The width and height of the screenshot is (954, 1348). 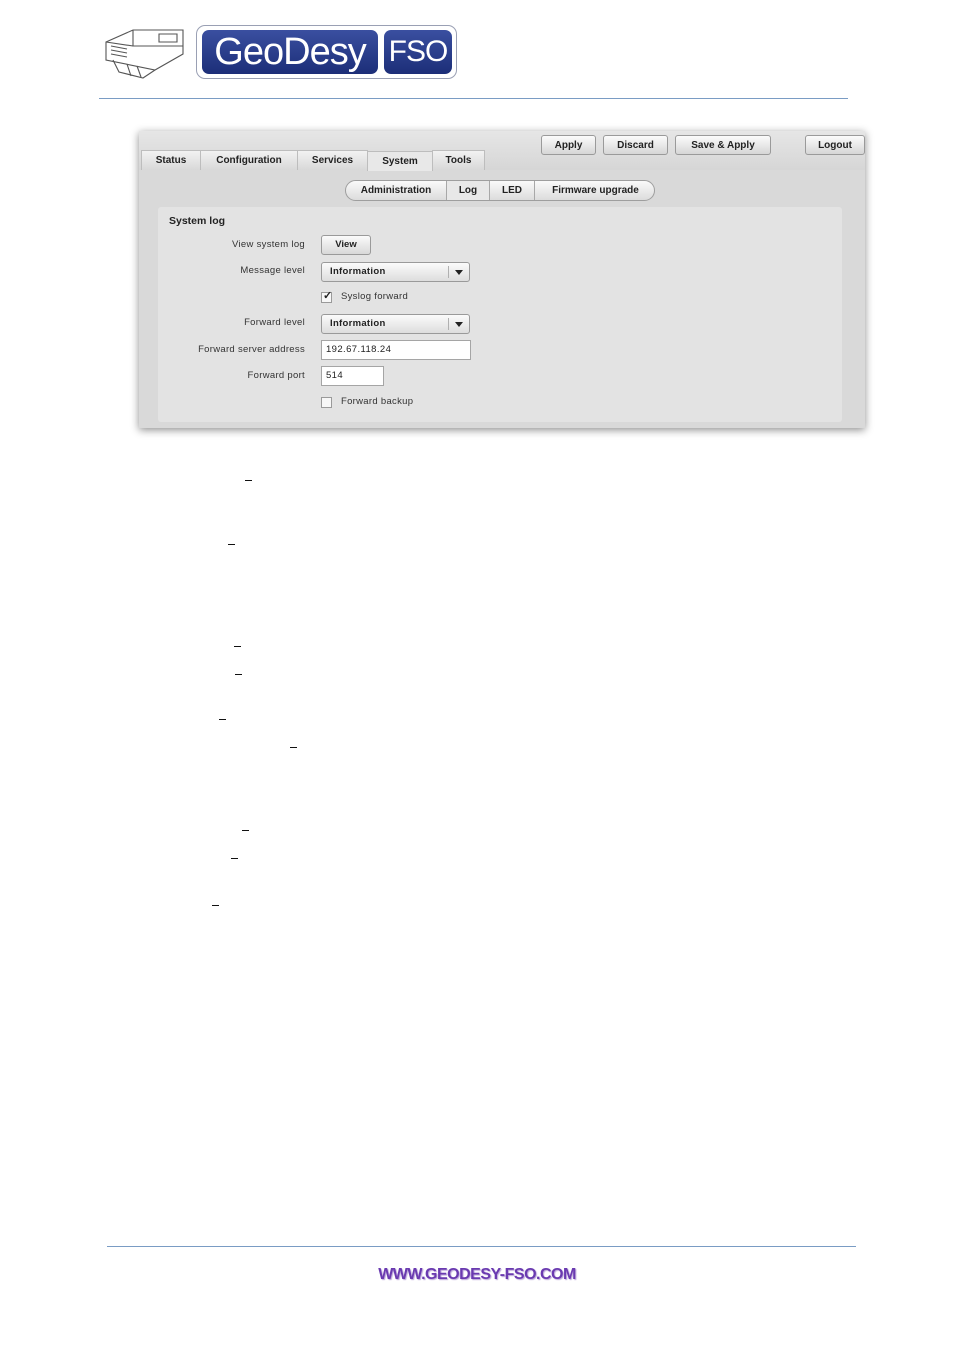 What do you see at coordinates (249, 160) in the screenshot?
I see `tab-configuration: Configuration` at bounding box center [249, 160].